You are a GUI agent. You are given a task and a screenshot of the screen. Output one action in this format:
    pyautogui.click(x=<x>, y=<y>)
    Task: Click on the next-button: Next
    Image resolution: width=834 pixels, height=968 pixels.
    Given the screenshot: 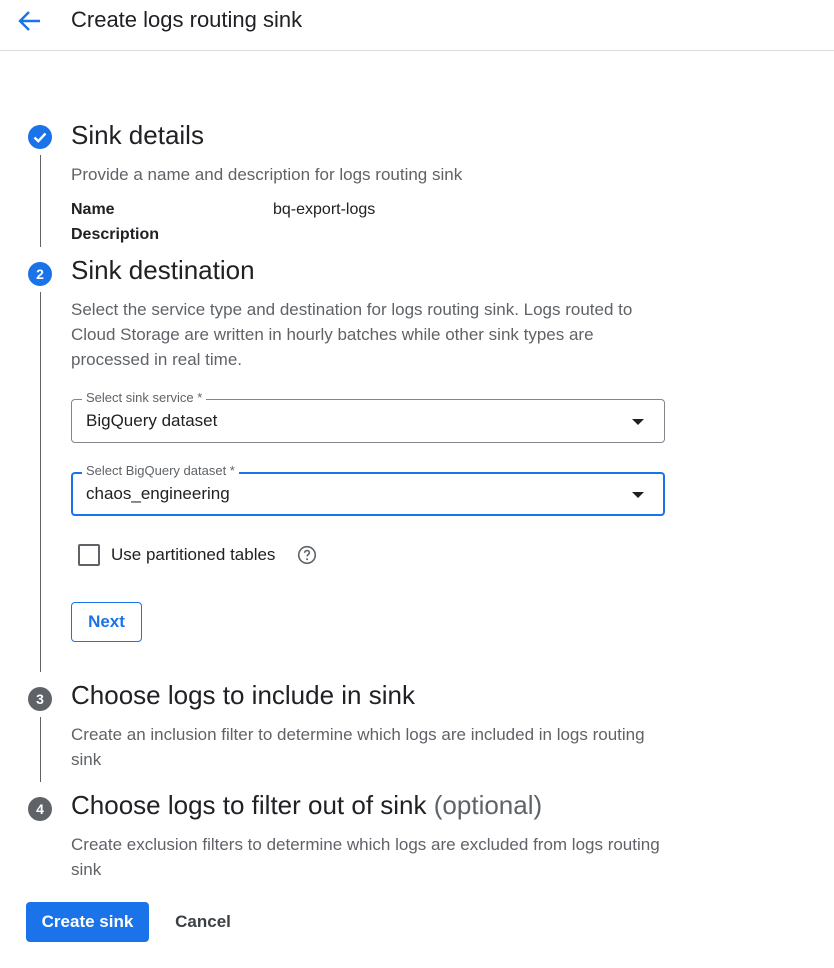 What is the action you would take?
    pyautogui.click(x=106, y=622)
    